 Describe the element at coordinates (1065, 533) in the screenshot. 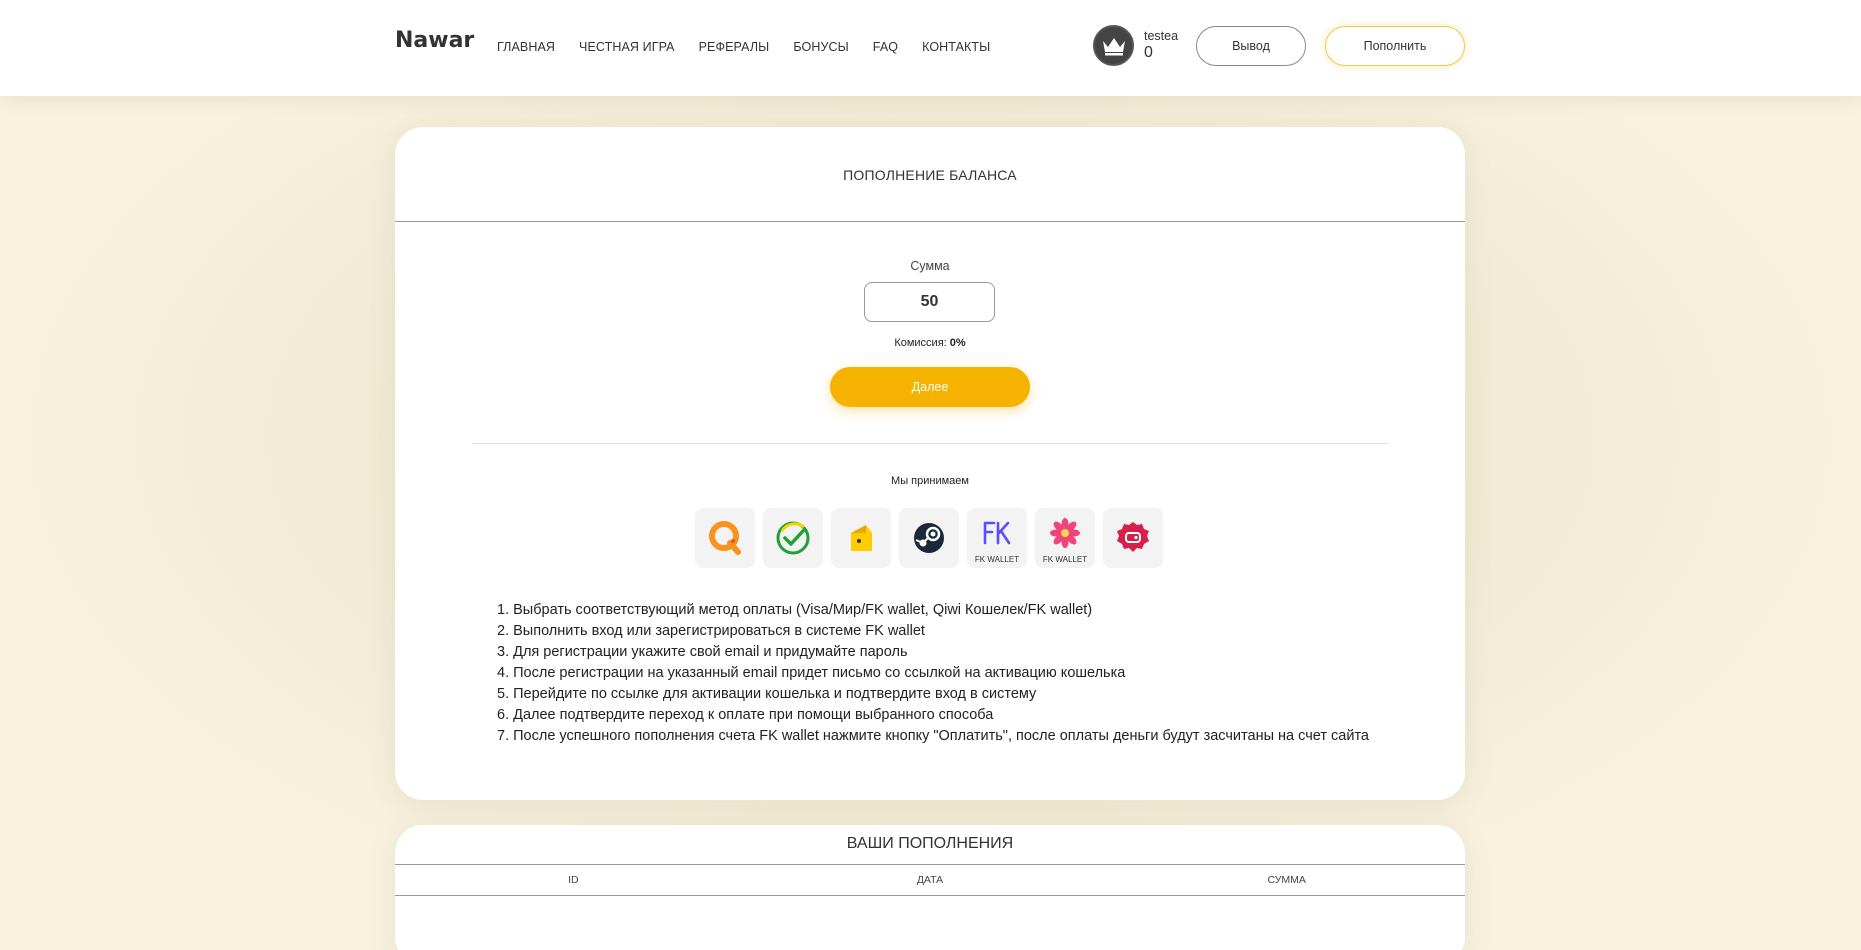

I see `flower-icon` at that location.